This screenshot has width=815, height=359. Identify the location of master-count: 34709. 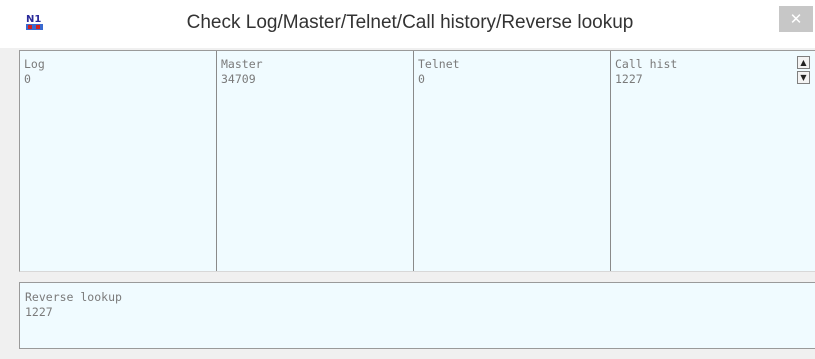
(238, 79).